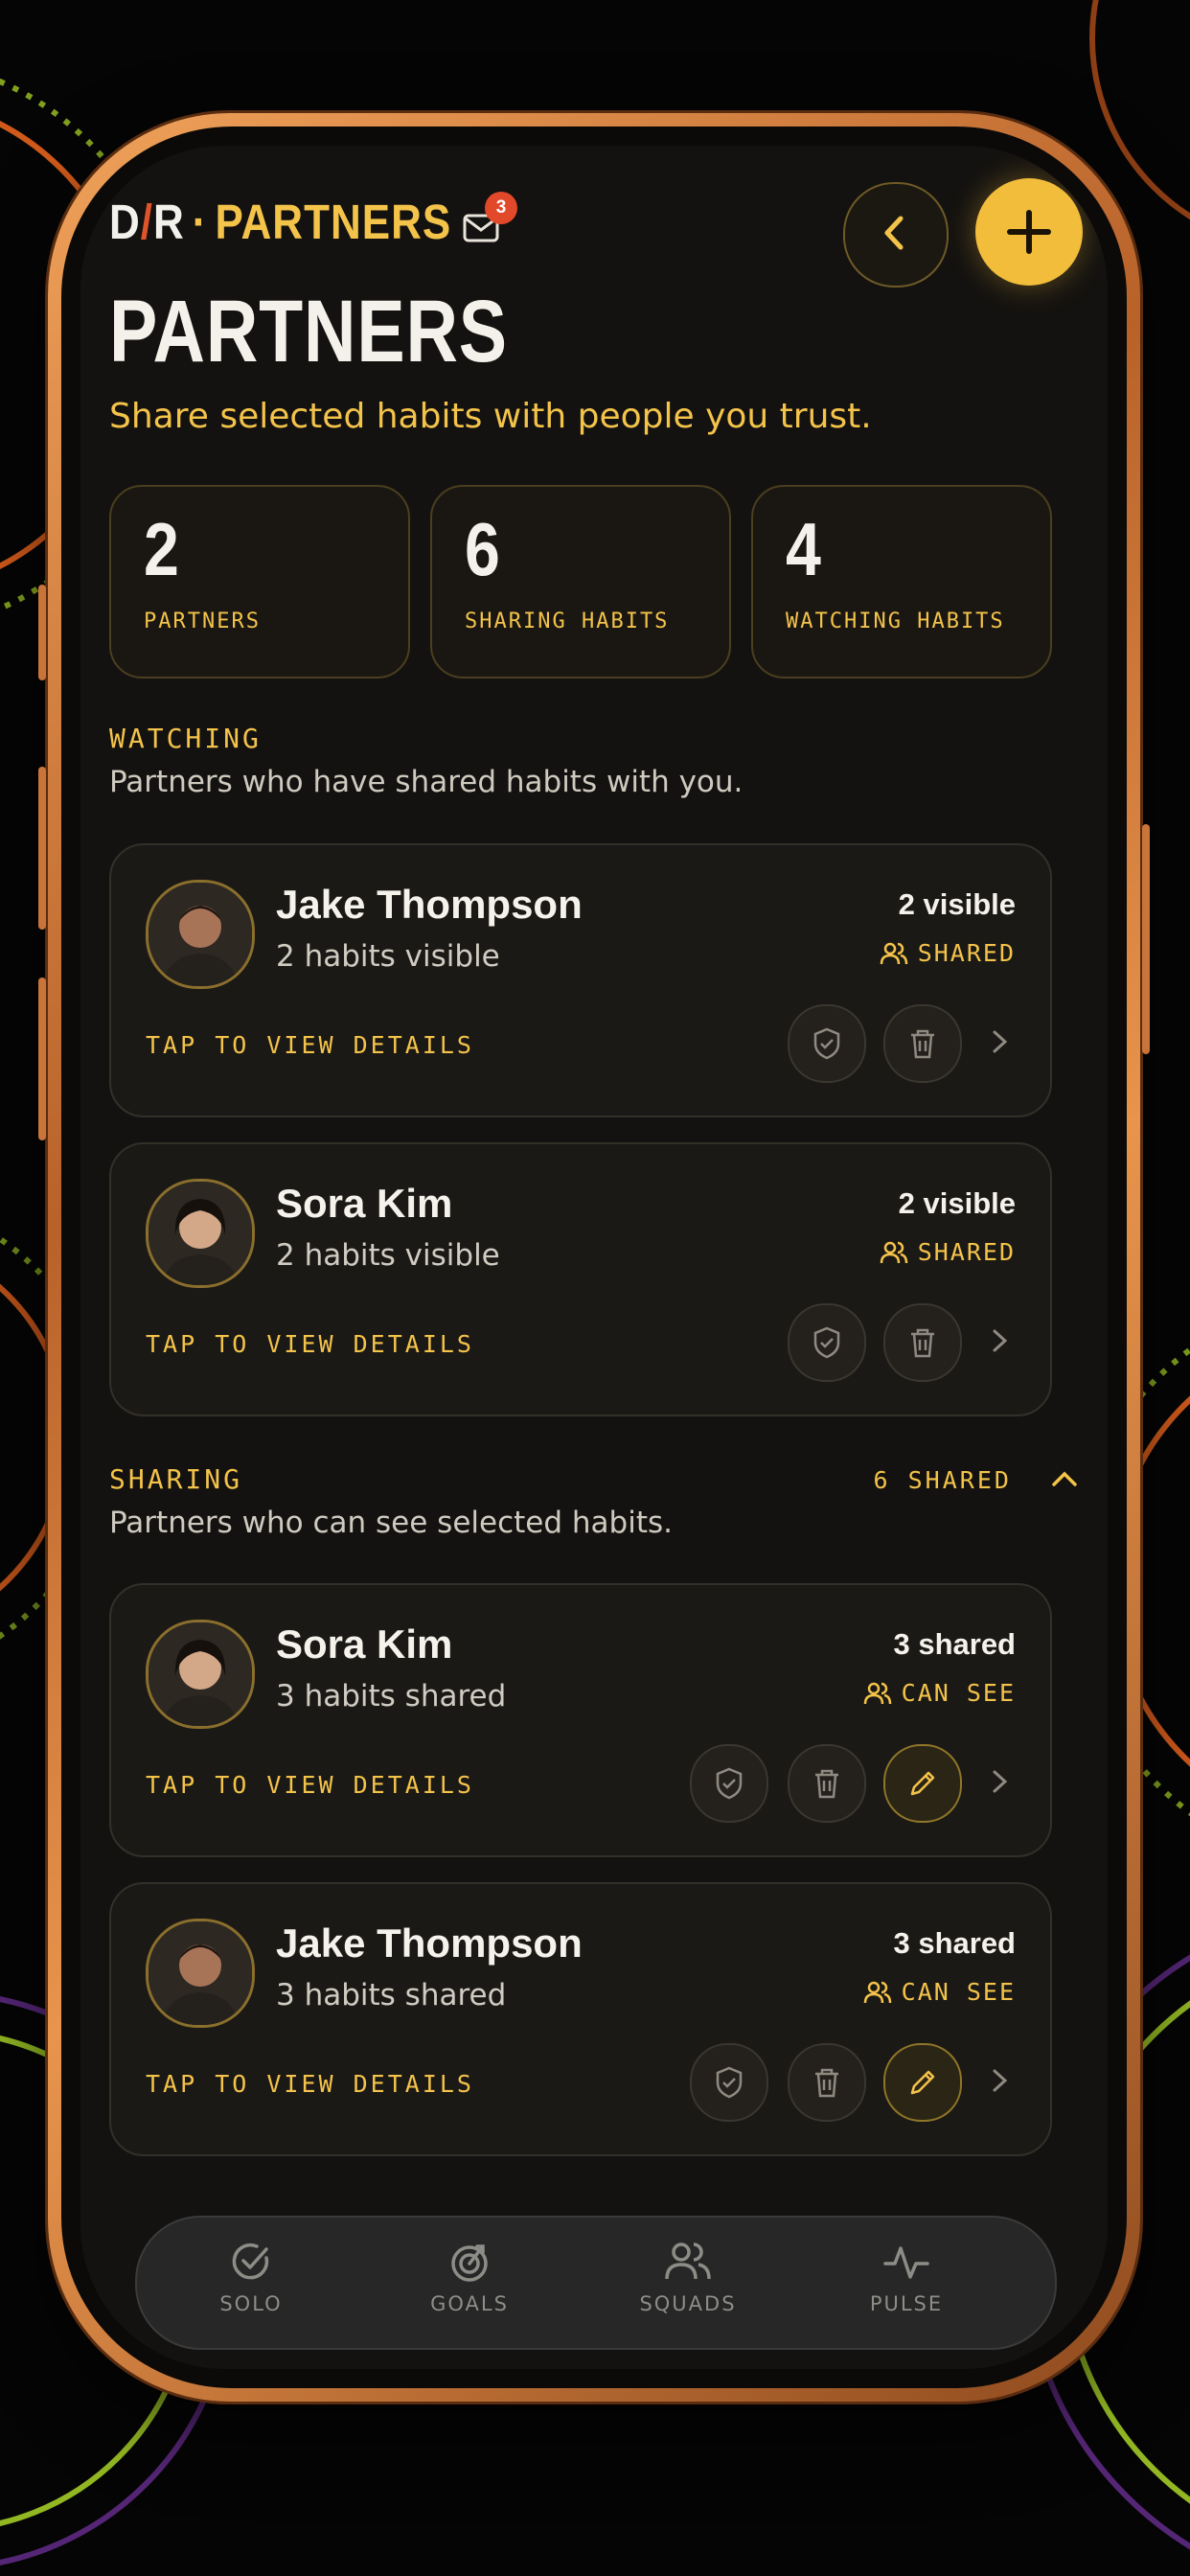 This screenshot has height=2576, width=1190. Describe the element at coordinates (906, 2262) in the screenshot. I see `pulse-icon` at that location.